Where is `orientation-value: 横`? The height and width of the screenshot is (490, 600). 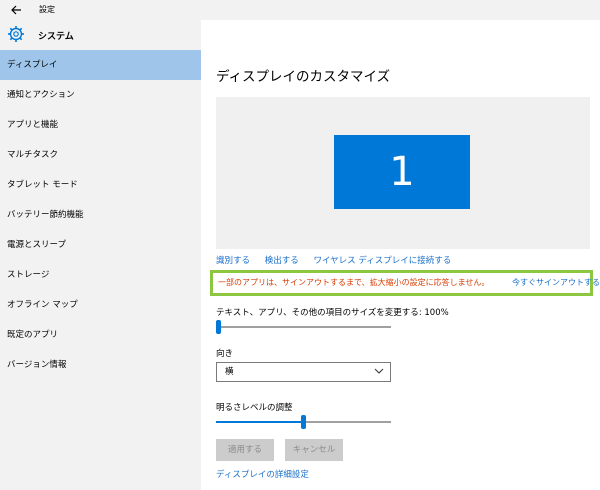
orientation-value: 横 is located at coordinates (229, 372).